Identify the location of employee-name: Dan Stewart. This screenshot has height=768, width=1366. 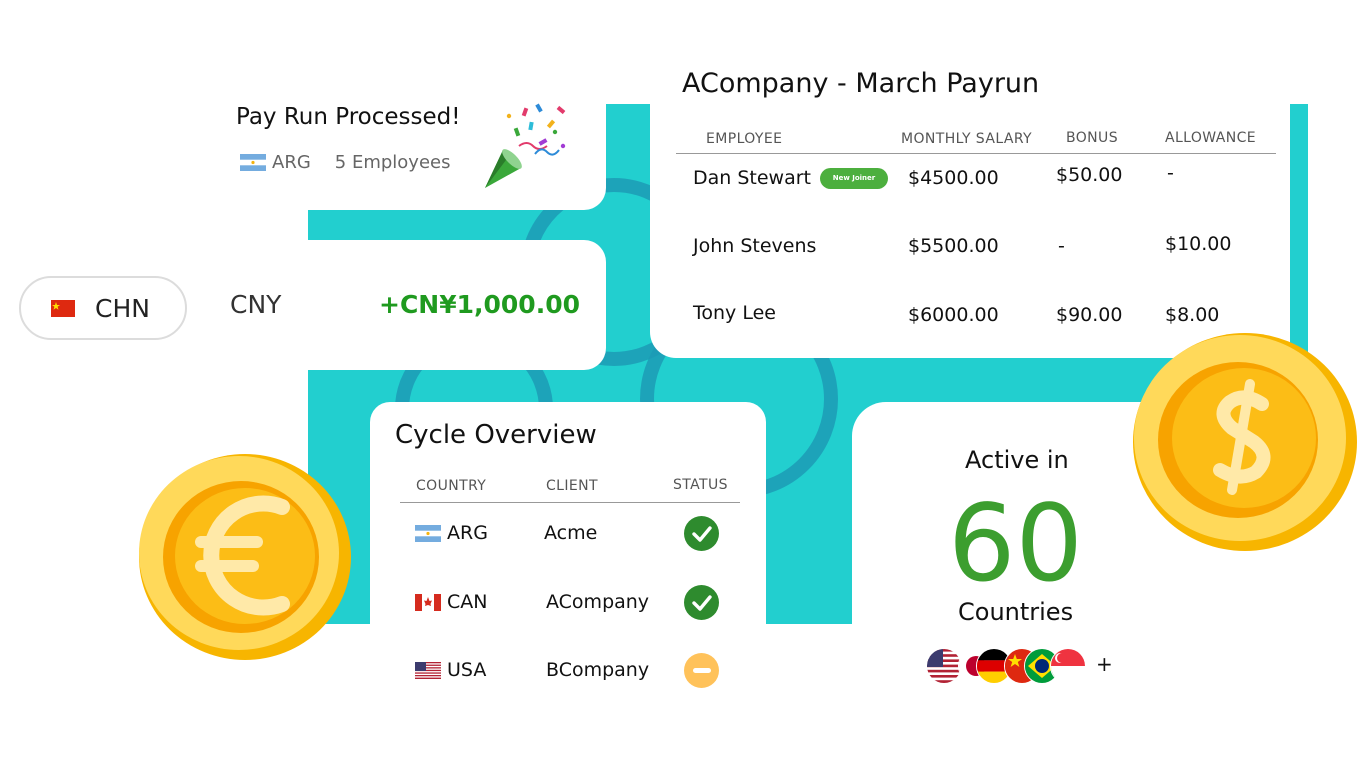
(752, 178).